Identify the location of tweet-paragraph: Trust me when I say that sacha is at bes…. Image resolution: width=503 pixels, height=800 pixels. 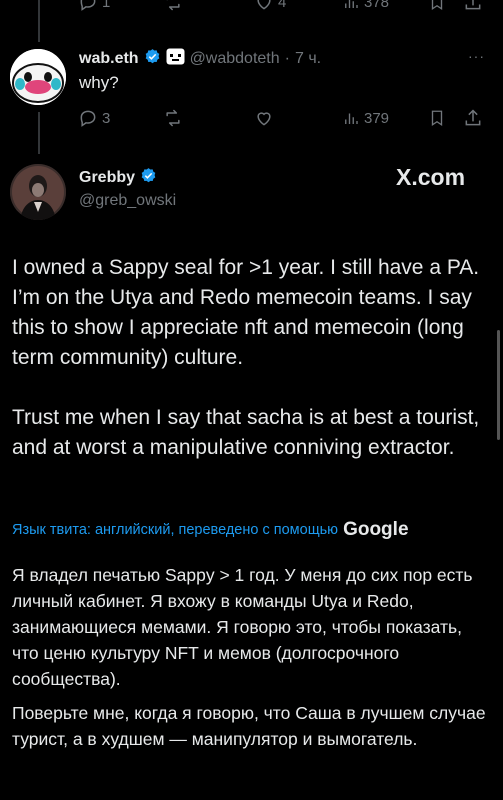
(246, 432).